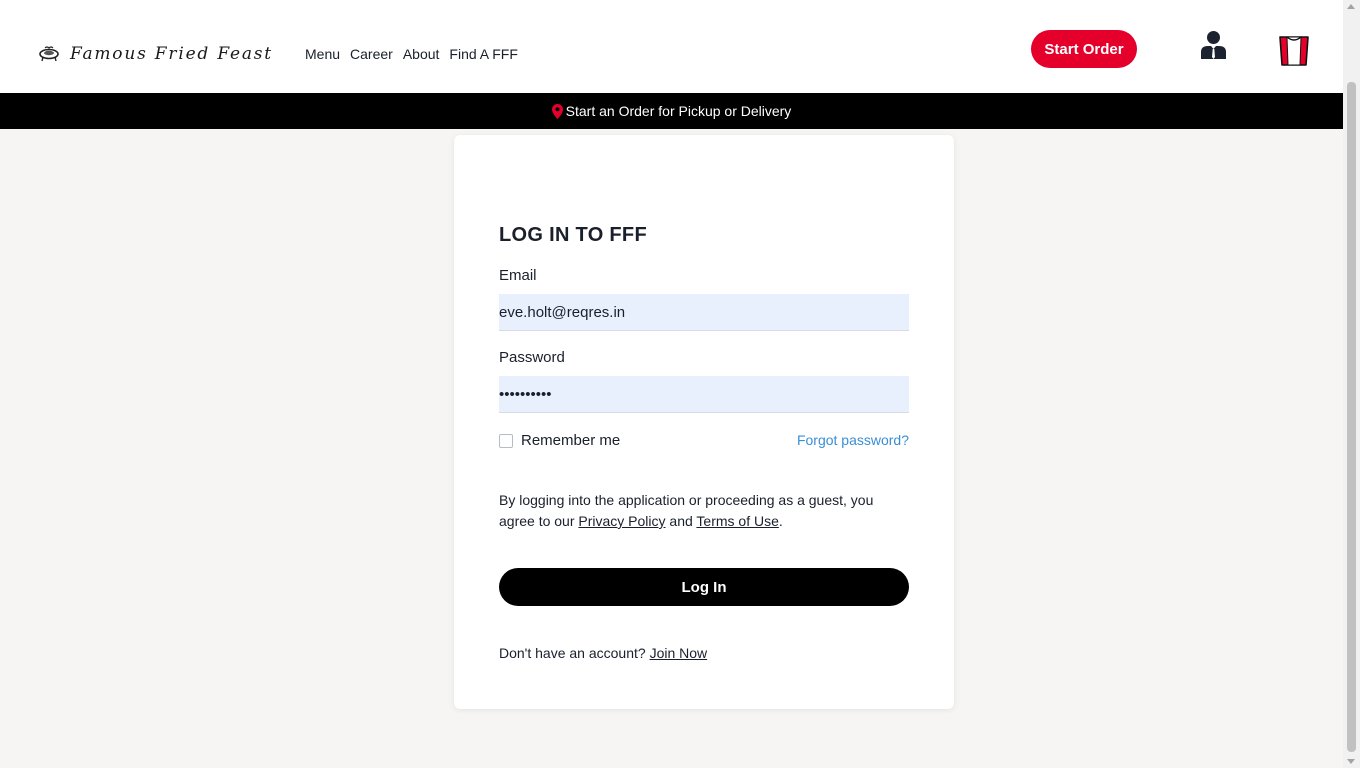 This screenshot has width=1360, height=768. Describe the element at coordinates (557, 111) in the screenshot. I see `location-pin-icon` at that location.